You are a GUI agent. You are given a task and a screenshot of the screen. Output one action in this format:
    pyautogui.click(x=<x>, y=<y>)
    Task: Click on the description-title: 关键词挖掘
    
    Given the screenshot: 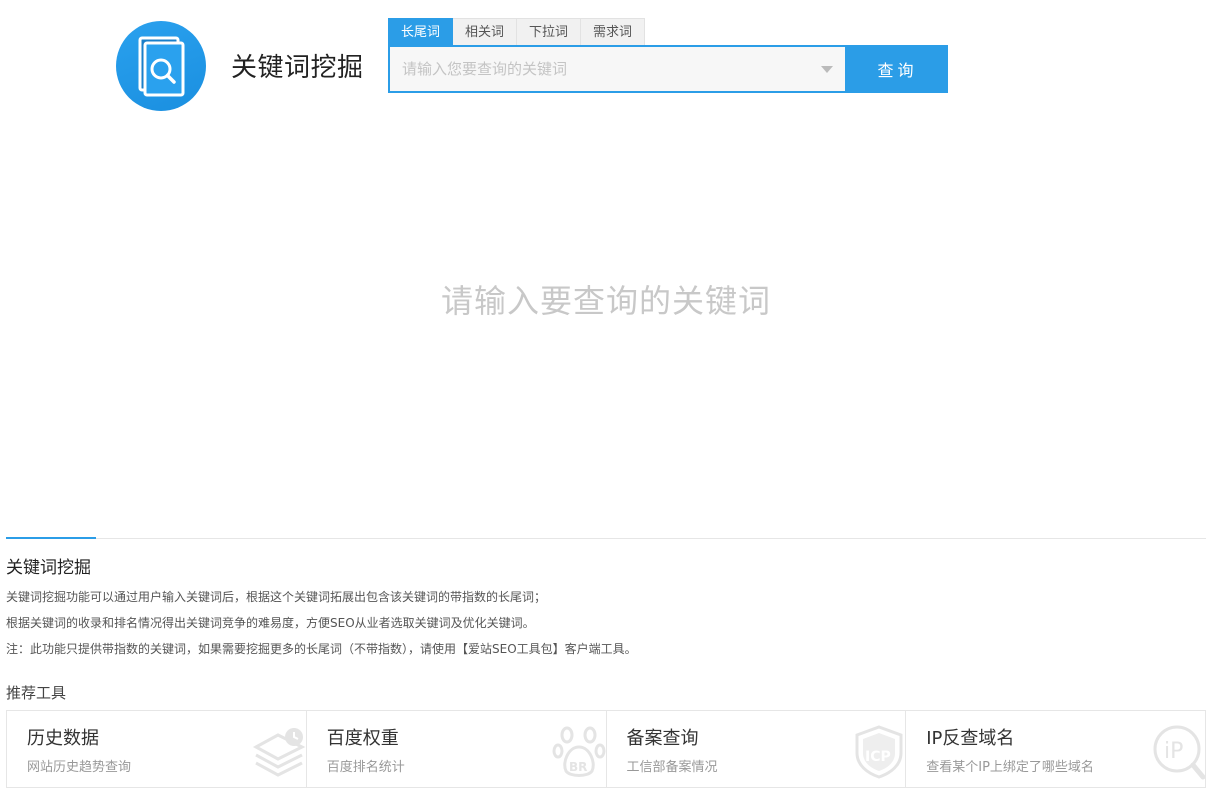 What is the action you would take?
    pyautogui.click(x=48, y=568)
    